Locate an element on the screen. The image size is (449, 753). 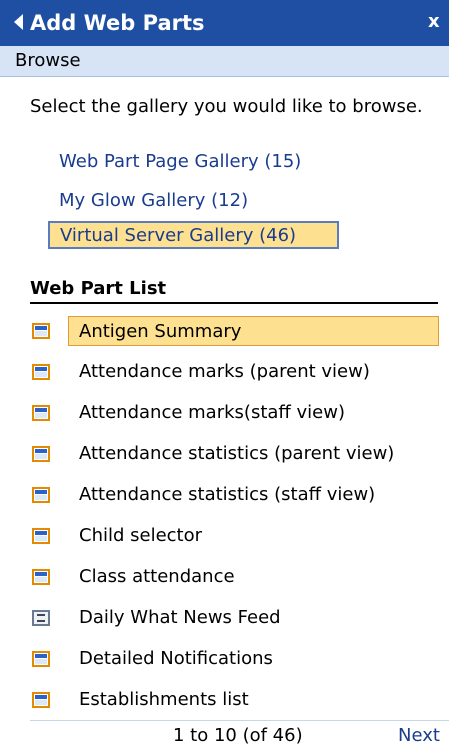
web-part-item-attendance-statistics-parent: Attendance statistics (parent view) is located at coordinates (235, 455).